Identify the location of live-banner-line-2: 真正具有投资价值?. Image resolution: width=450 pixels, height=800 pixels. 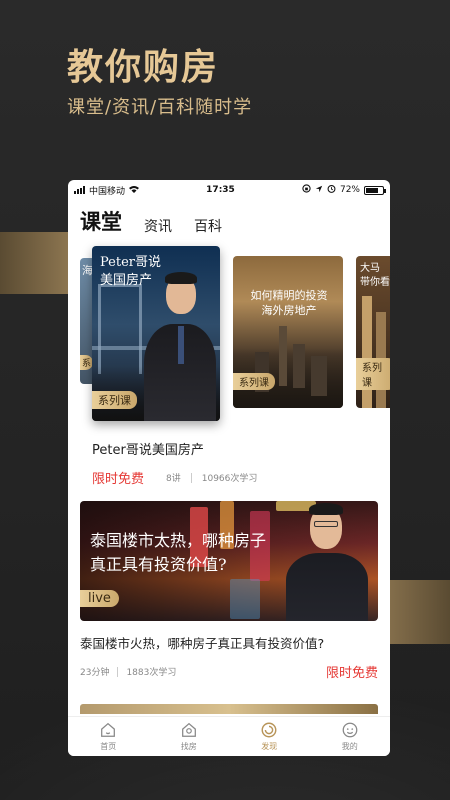
(158, 564).